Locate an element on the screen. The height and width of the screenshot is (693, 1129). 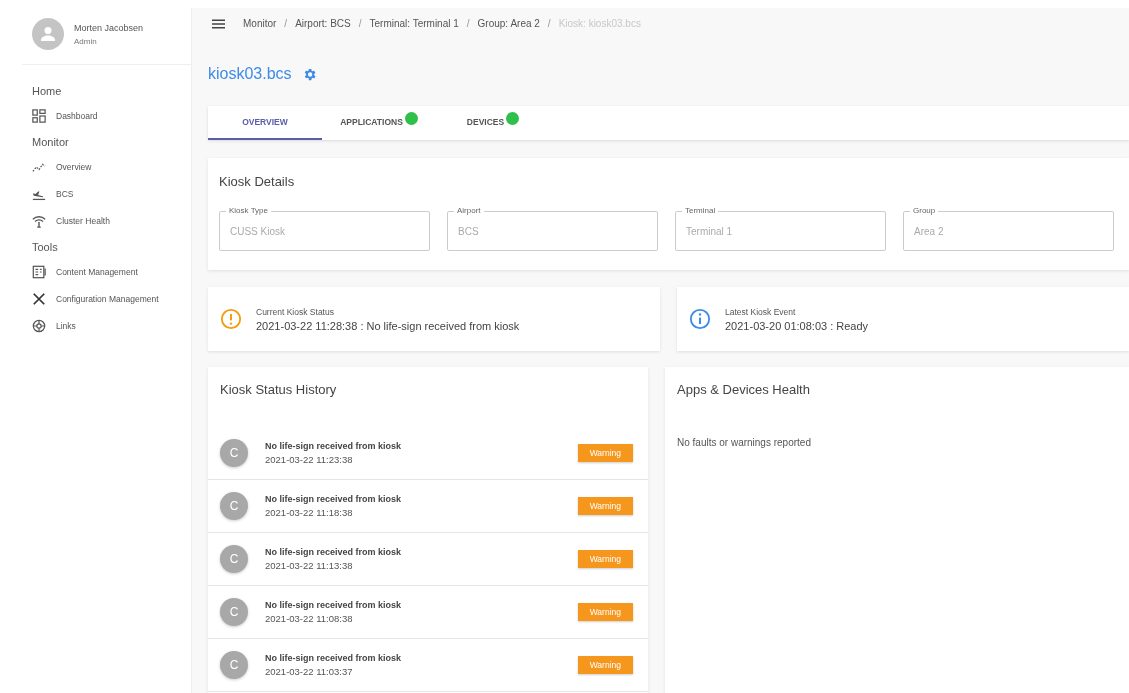
lifebuoy-icon is located at coordinates (39, 326).